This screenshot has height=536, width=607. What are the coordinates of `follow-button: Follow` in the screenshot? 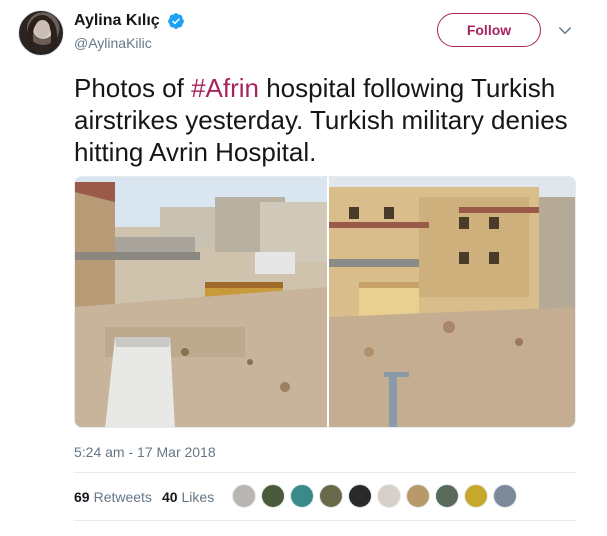 It's located at (489, 30).